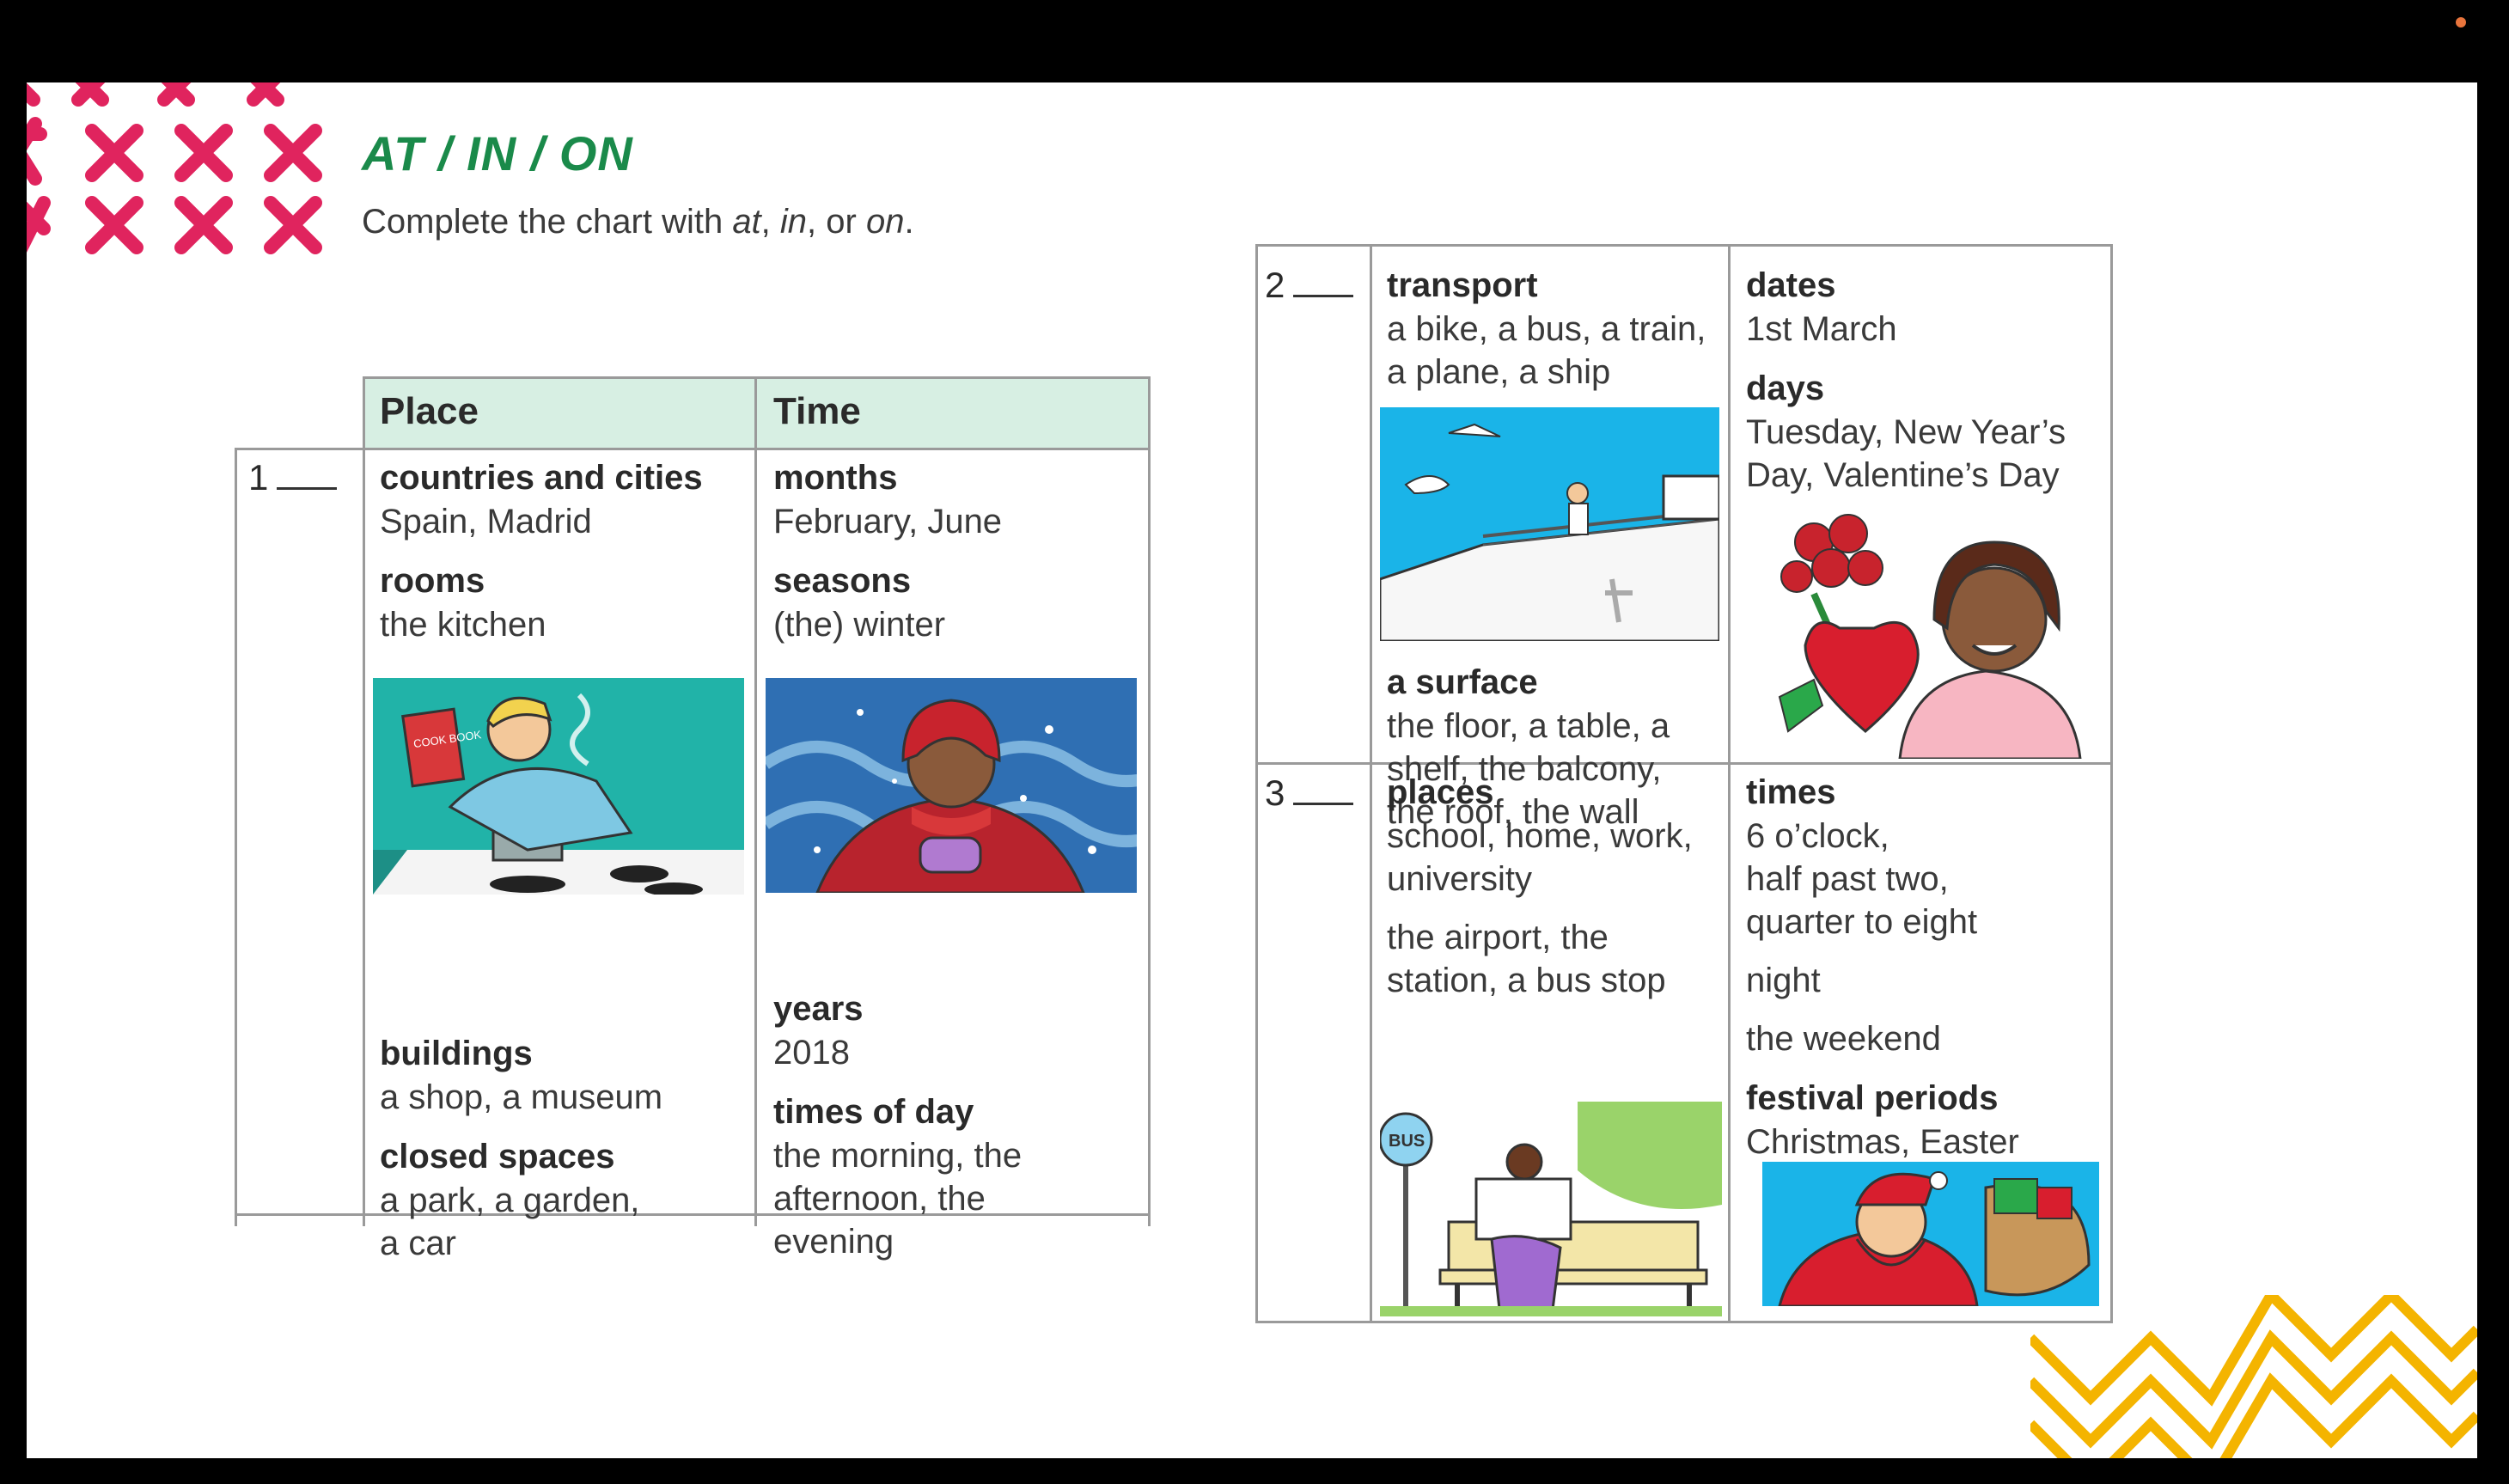 The height and width of the screenshot is (1484, 2509). What do you see at coordinates (463, 625) in the screenshot?
I see `category-items: the kitchen` at bounding box center [463, 625].